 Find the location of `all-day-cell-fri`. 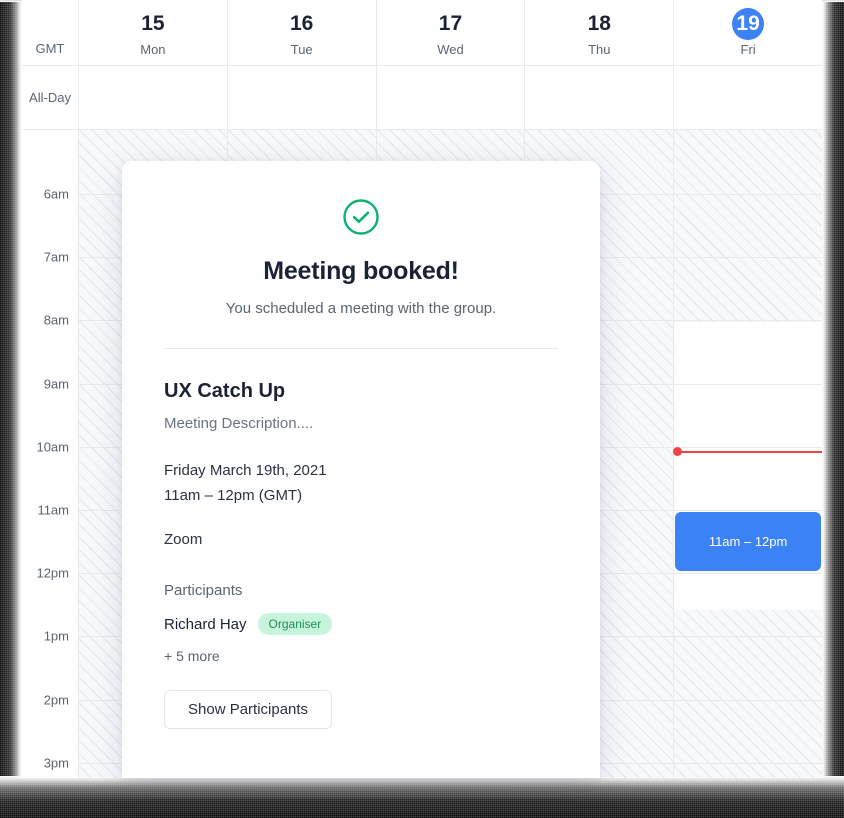

all-day-cell-fri is located at coordinates (748, 97).